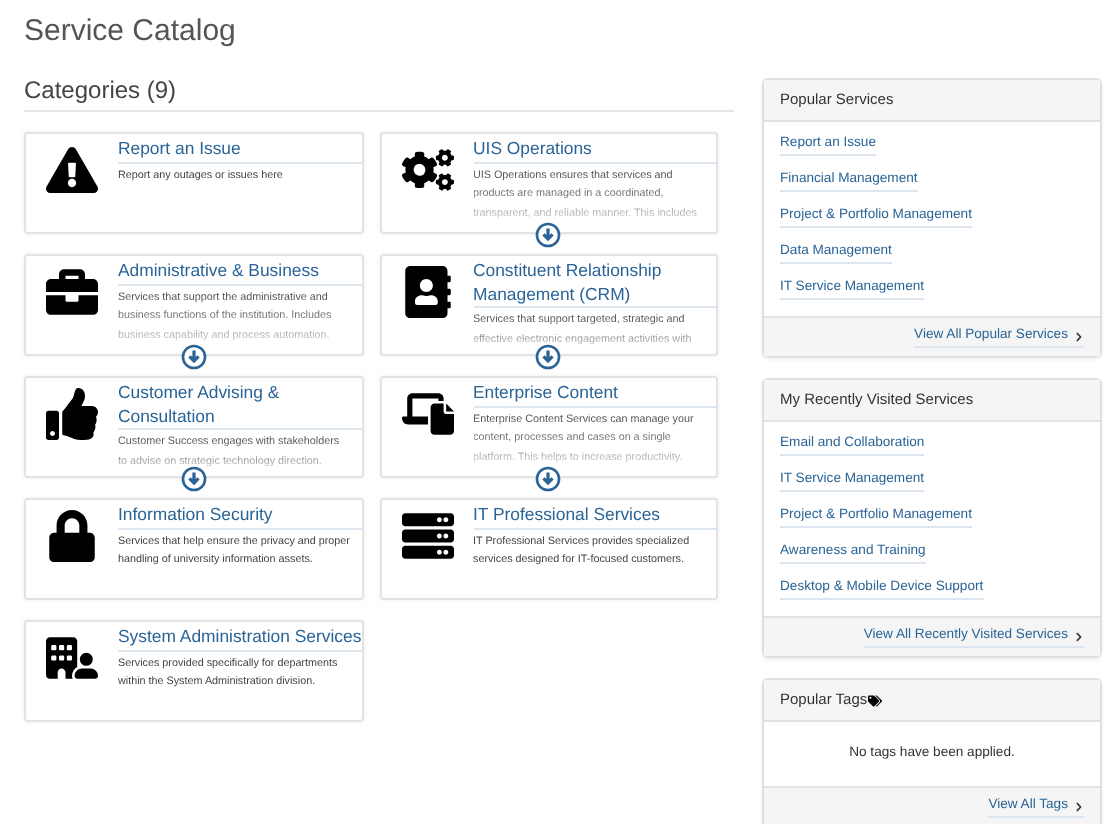  Describe the element at coordinates (595, 284) in the screenshot. I see `category-link: Constituent Relationship Management (CRM)` at that location.